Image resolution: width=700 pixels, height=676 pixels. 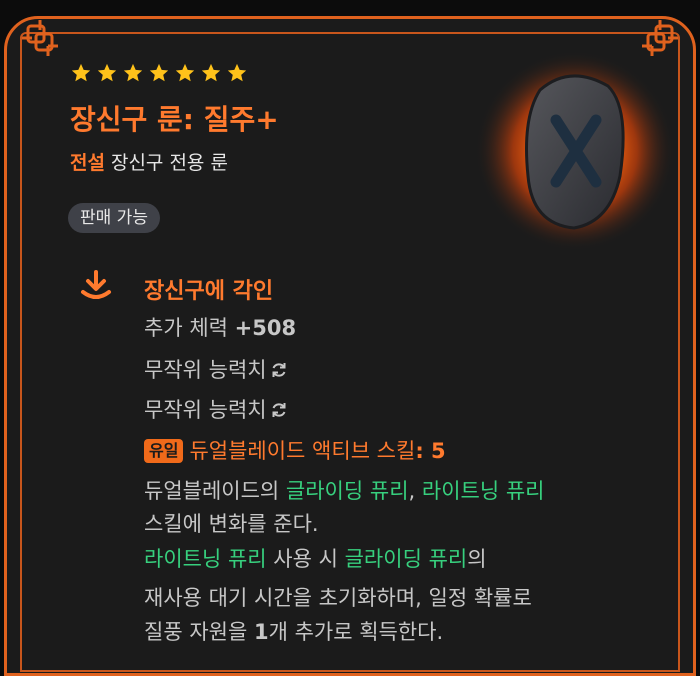 I want to click on desc-line-1: 듀얼블레이드의 글라이딩 퓨리, 라이트닝 퓨리, so click(x=344, y=491).